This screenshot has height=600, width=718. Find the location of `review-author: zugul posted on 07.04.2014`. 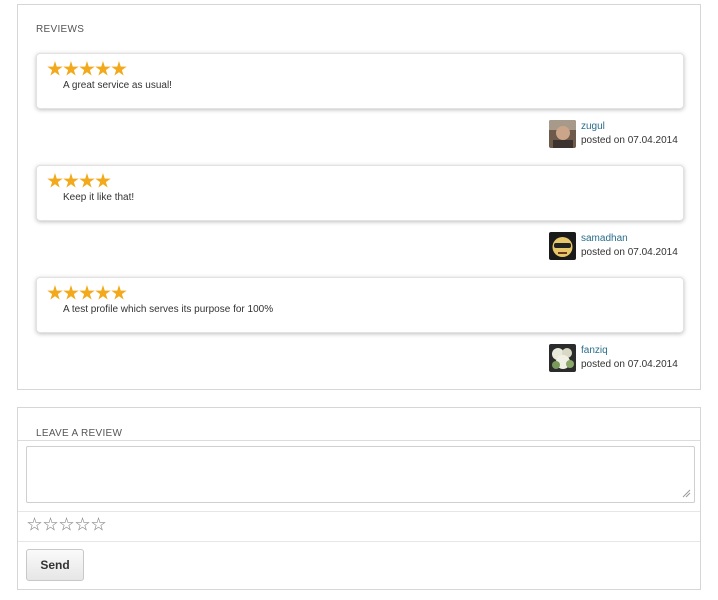

review-author: zugul posted on 07.04.2014 is located at coordinates (614, 135).